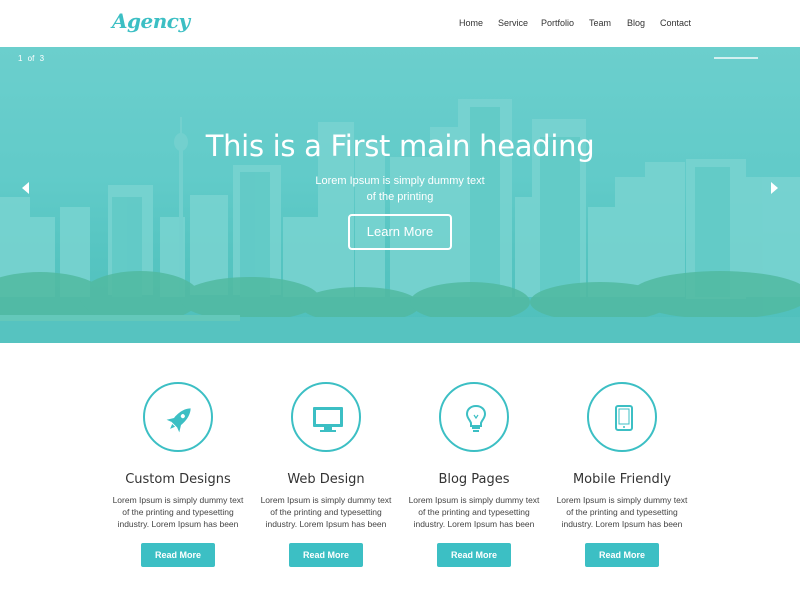  Describe the element at coordinates (636, 23) in the screenshot. I see `nav-item-blog: Blog` at that location.